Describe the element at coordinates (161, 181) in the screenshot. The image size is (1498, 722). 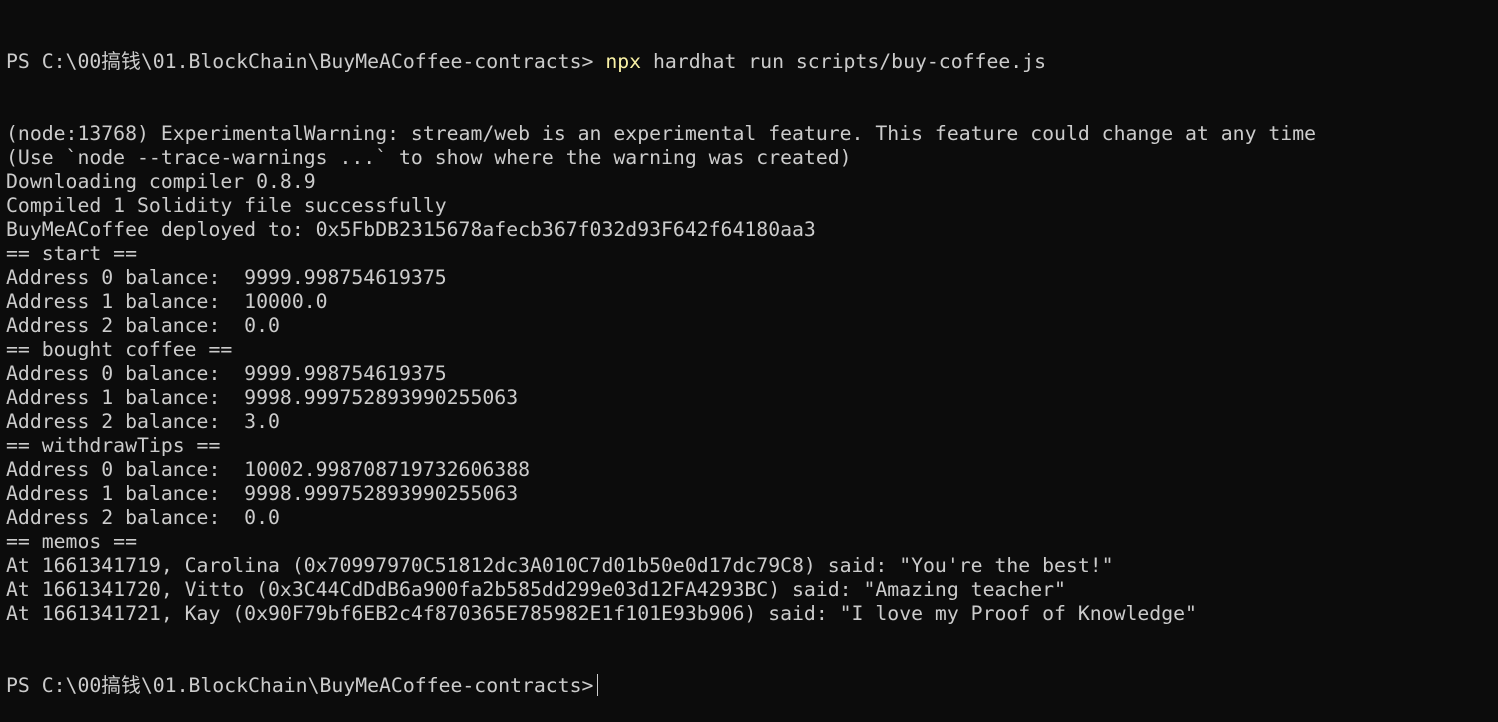
I see `output-line: Downloading compiler 0.8.9` at that location.